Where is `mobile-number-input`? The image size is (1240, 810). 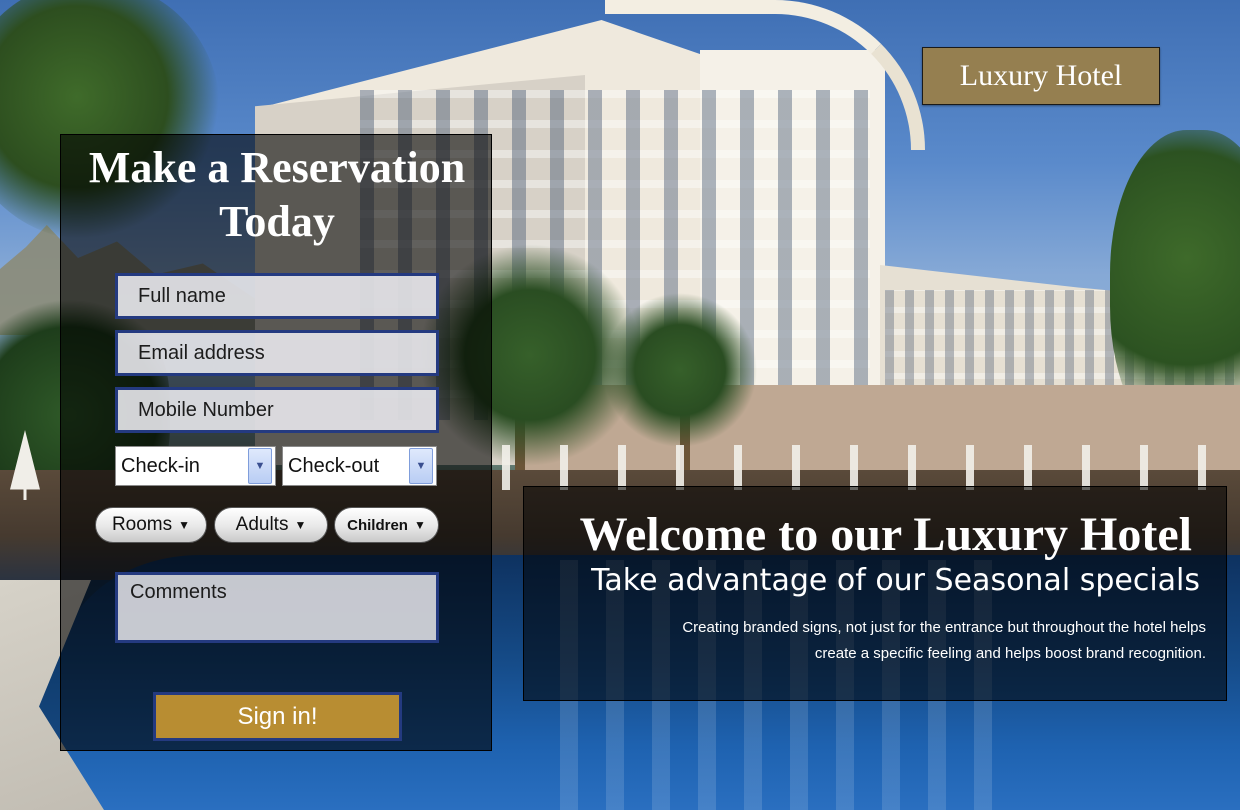 mobile-number-input is located at coordinates (277, 410).